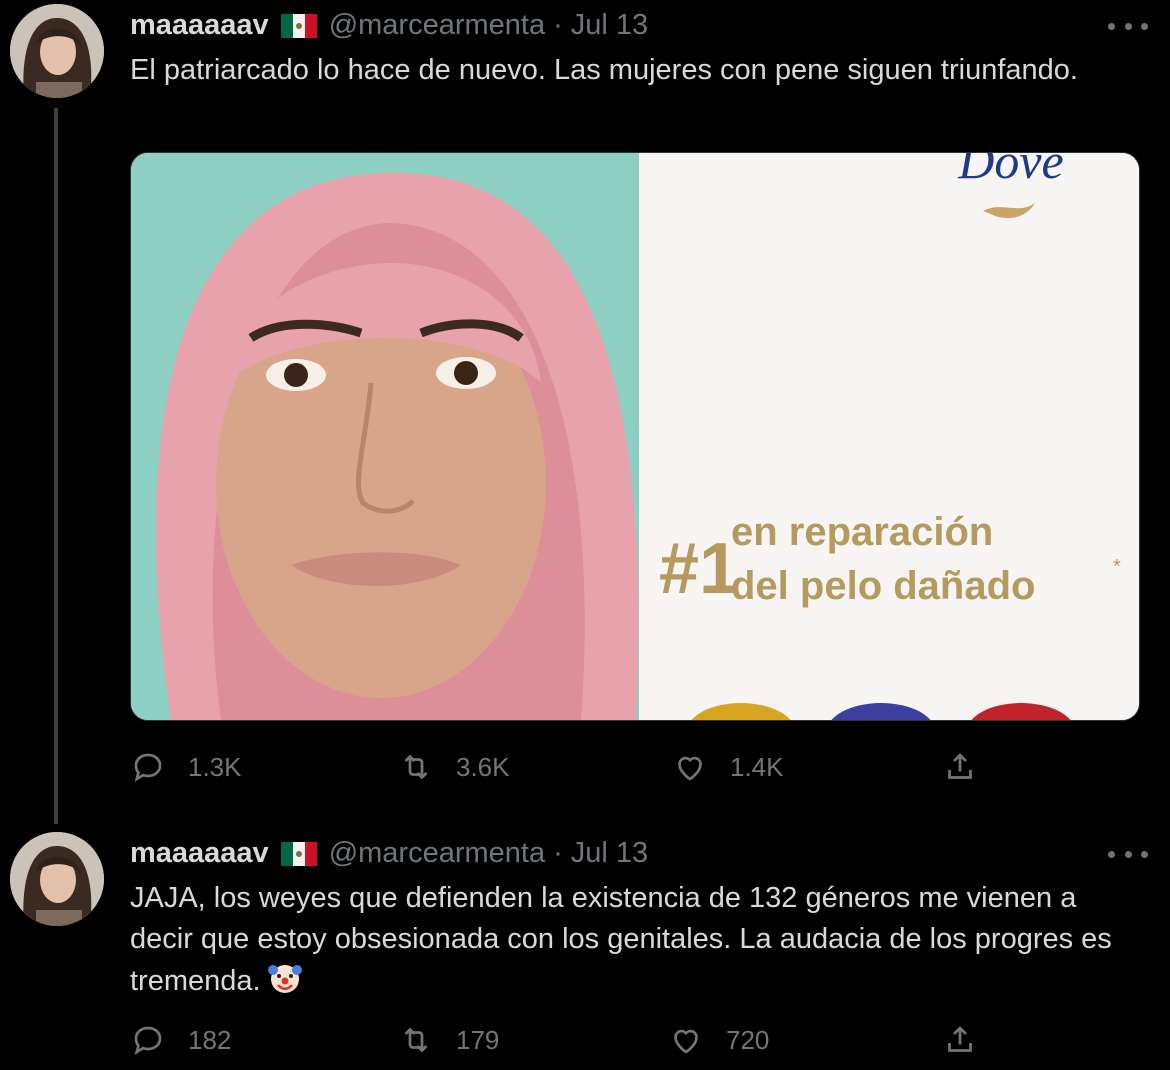 The image size is (1170, 1070). Describe the element at coordinates (748, 1039) in the screenshot. I see `like-count: 720` at that location.